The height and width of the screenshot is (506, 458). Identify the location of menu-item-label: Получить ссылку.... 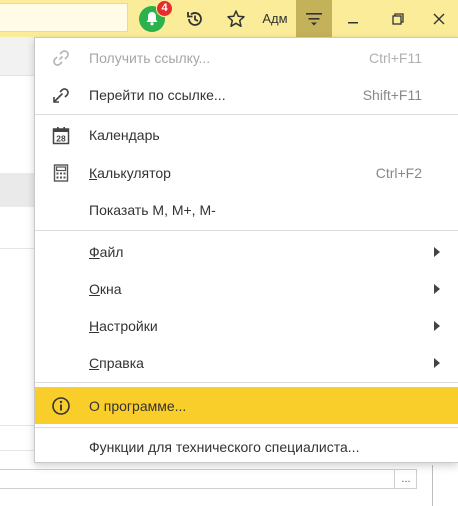
(150, 57).